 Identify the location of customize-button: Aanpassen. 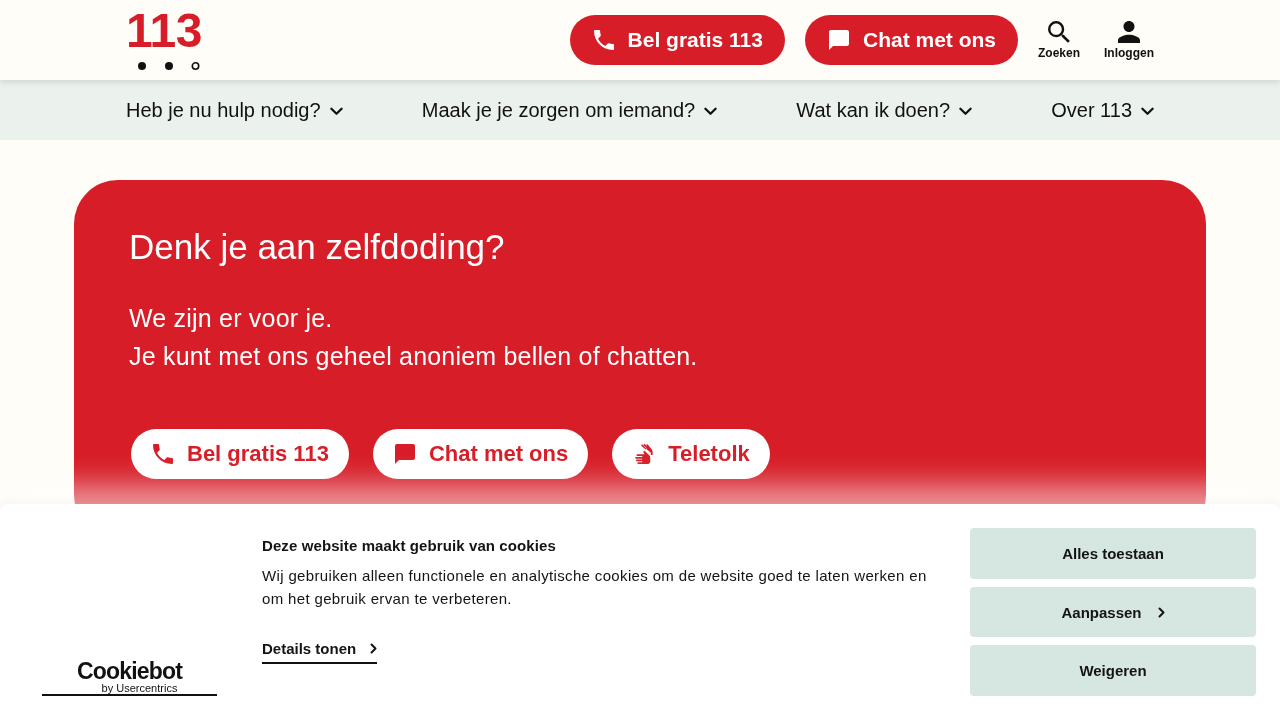
(1113, 612).